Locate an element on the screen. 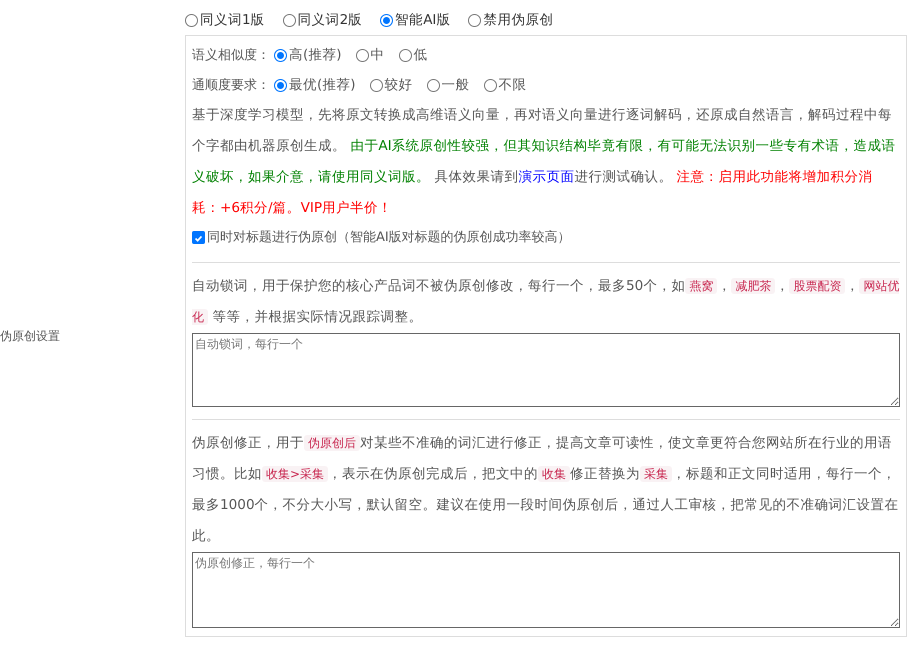  mode-radio: 禁用伪原创 is located at coordinates (511, 20).